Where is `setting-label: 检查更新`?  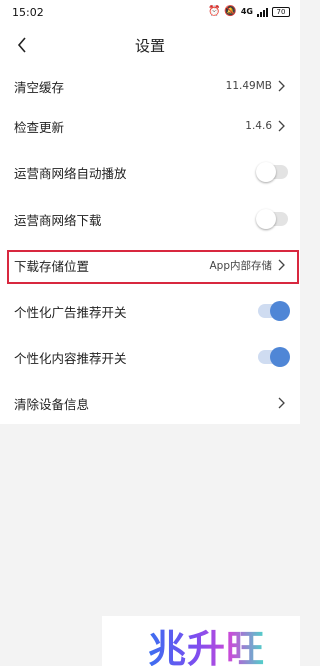 setting-label: 检查更新 is located at coordinates (39, 127).